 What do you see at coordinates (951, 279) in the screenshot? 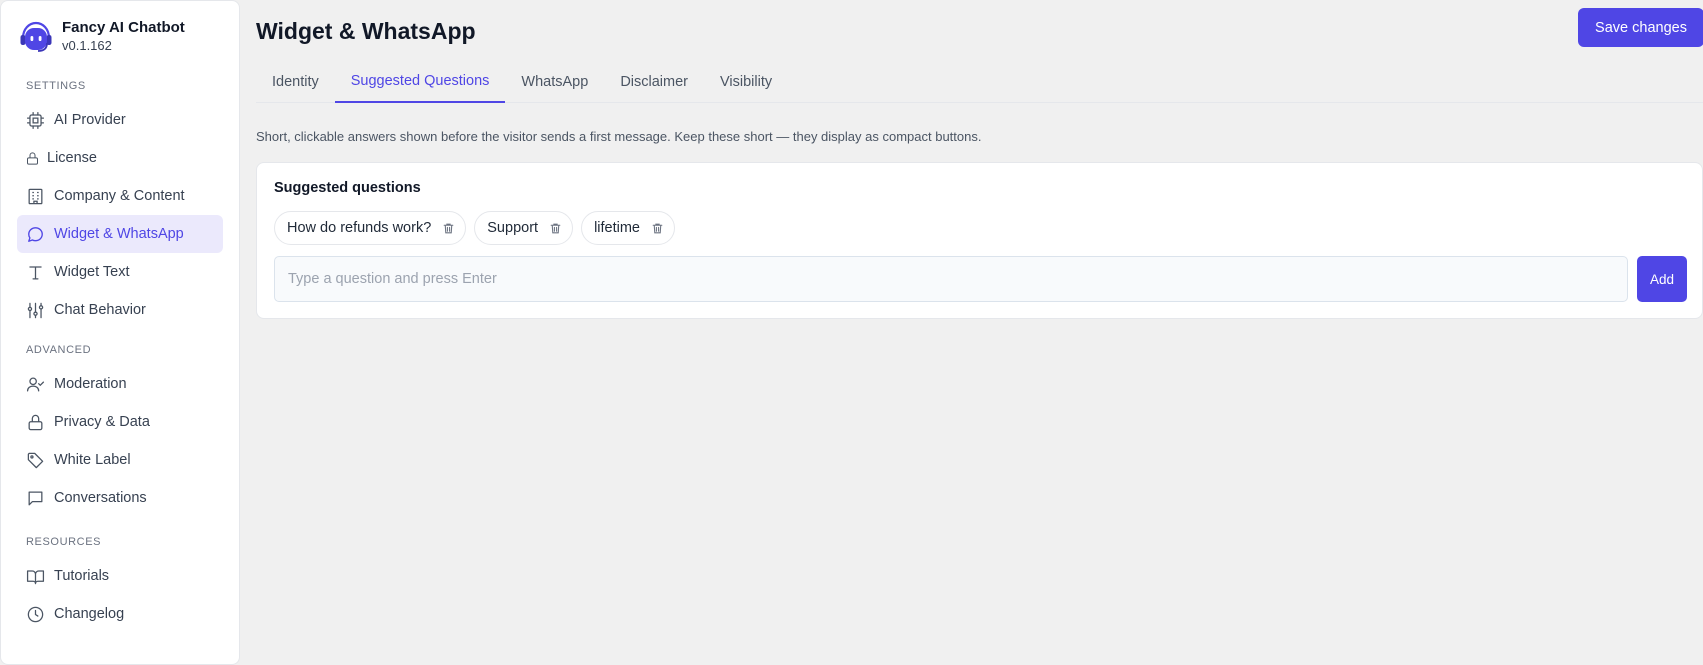
I see `new-question-input` at bounding box center [951, 279].